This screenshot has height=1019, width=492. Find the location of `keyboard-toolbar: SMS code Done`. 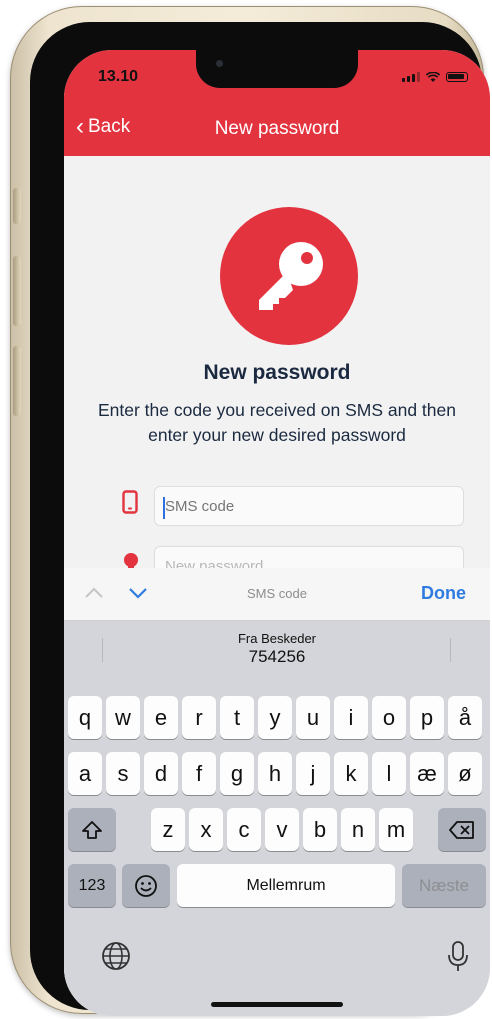

keyboard-toolbar: SMS code Done is located at coordinates (277, 594).